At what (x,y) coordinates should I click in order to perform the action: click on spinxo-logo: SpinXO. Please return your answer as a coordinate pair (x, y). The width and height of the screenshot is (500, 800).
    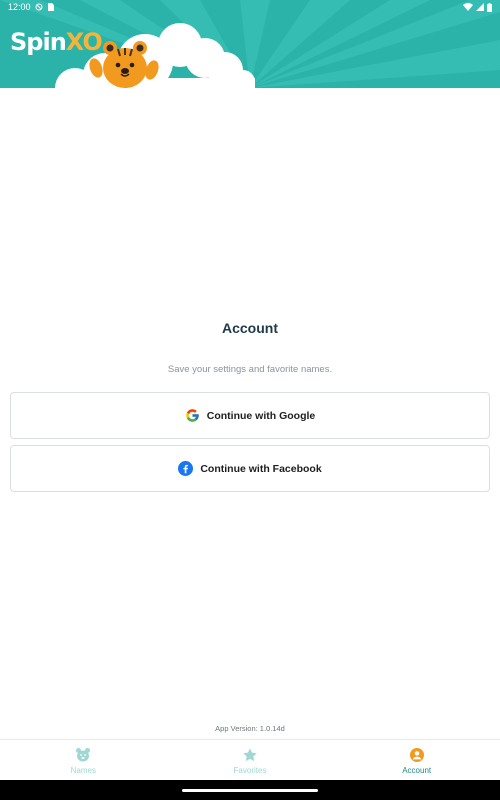
    Looking at the image, I should click on (56, 42).